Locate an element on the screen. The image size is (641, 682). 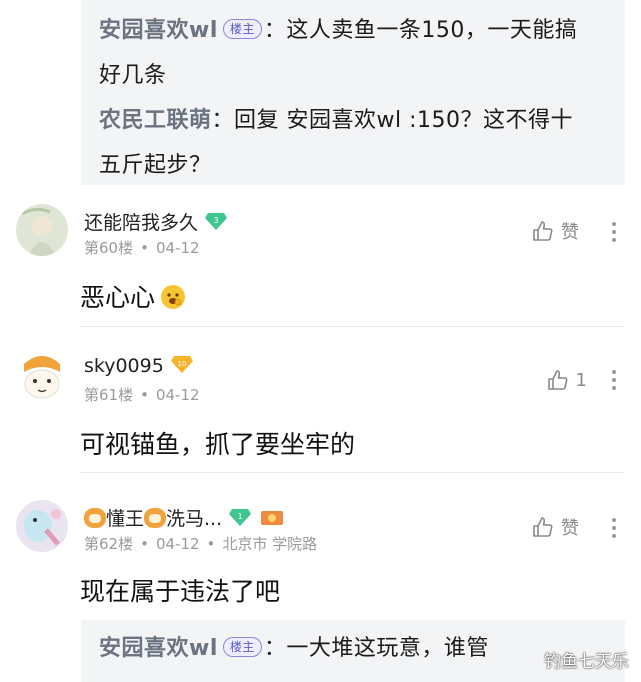
comment-text-content: 恶心心 is located at coordinates (118, 297).